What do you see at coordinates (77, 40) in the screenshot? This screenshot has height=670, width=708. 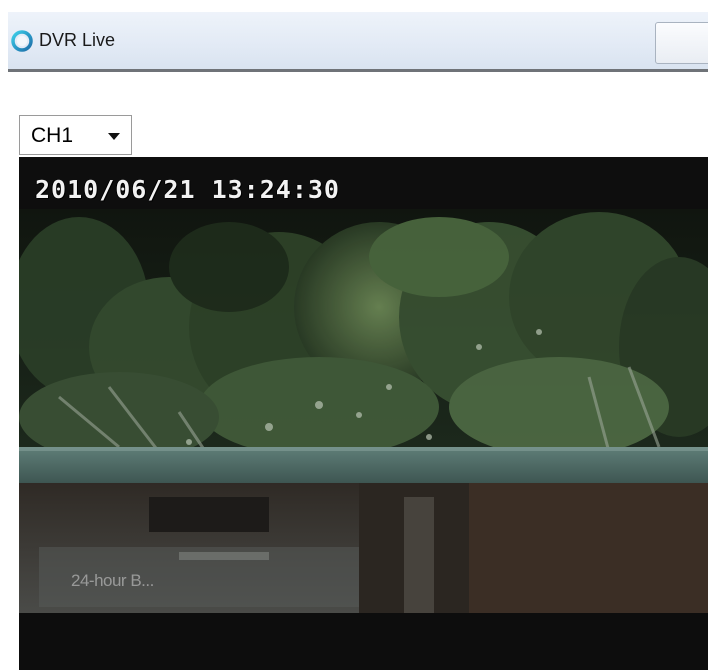 I see `window-title: DVR Live` at bounding box center [77, 40].